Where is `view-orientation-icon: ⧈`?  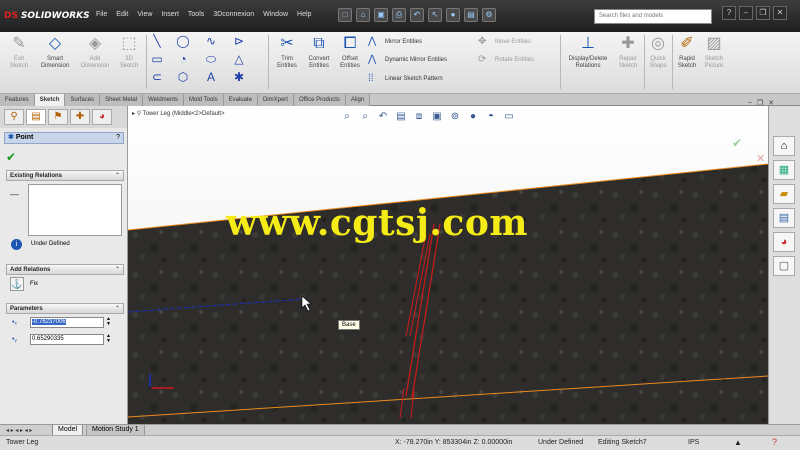 view-orientation-icon: ⧈ is located at coordinates (419, 117).